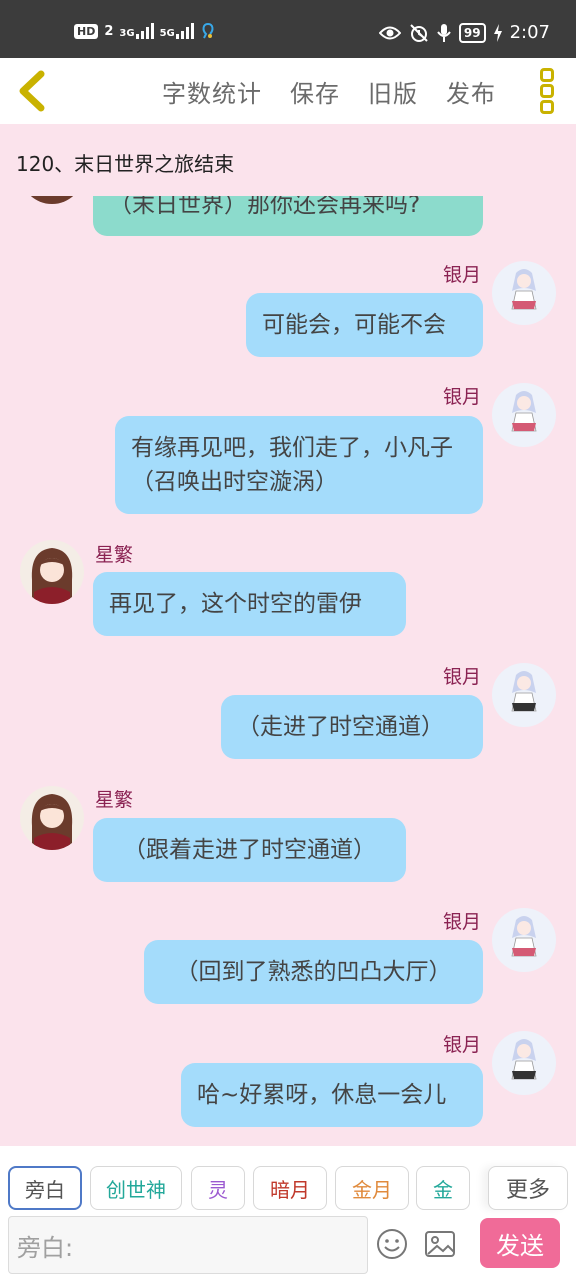 The width and height of the screenshot is (576, 1280). What do you see at coordinates (529, 32) in the screenshot?
I see `clock: 2:07` at bounding box center [529, 32].